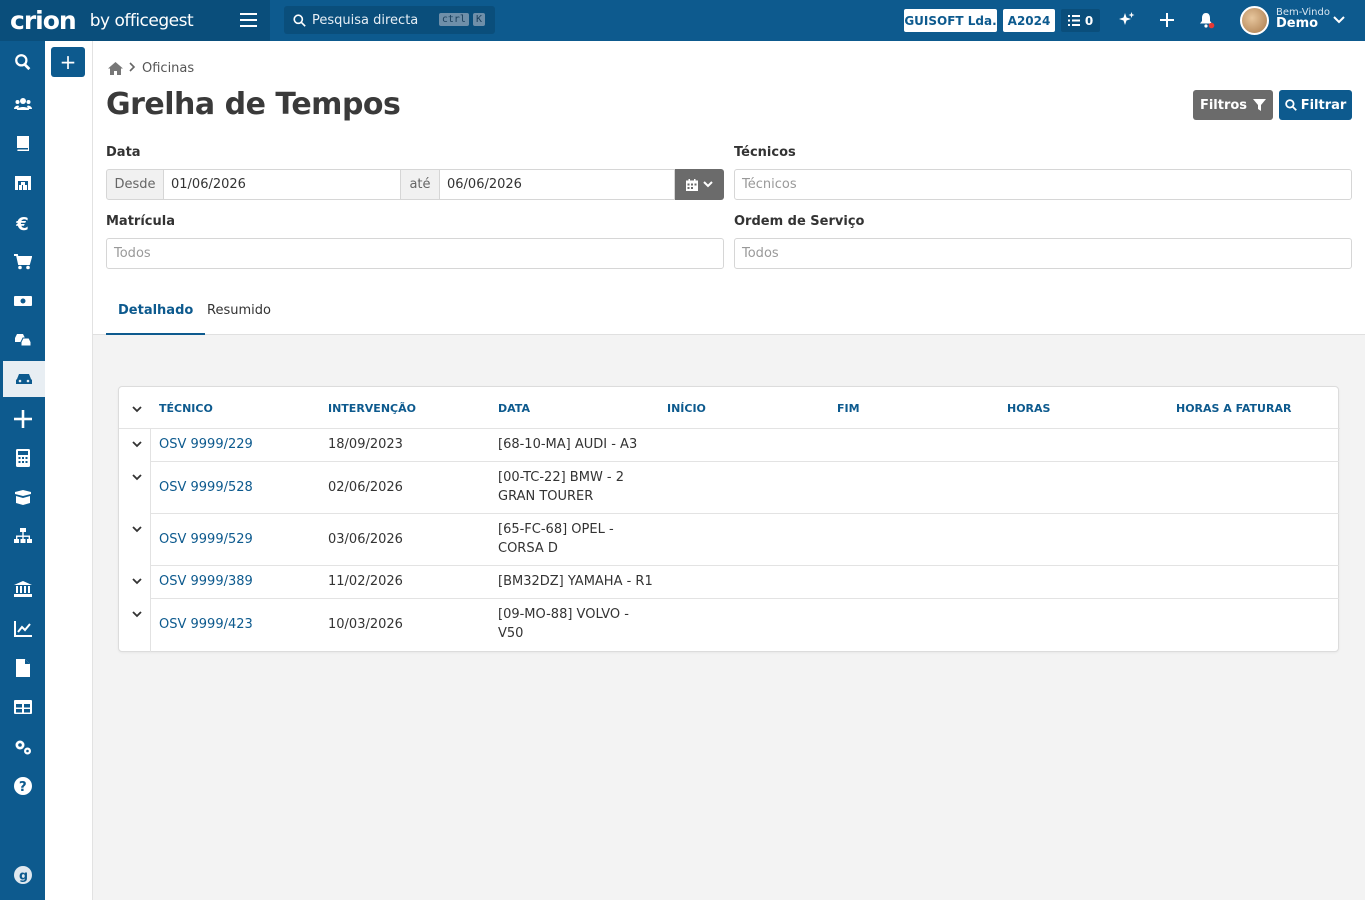 The height and width of the screenshot is (900, 1365). What do you see at coordinates (765, 152) in the screenshot?
I see `technicians-label: Técnicos` at bounding box center [765, 152].